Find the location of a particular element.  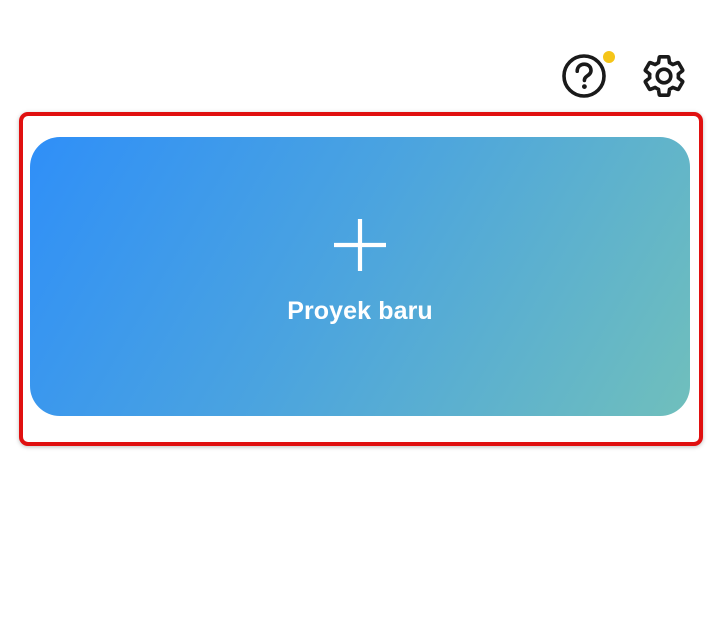

help-circle-icon is located at coordinates (584, 76).